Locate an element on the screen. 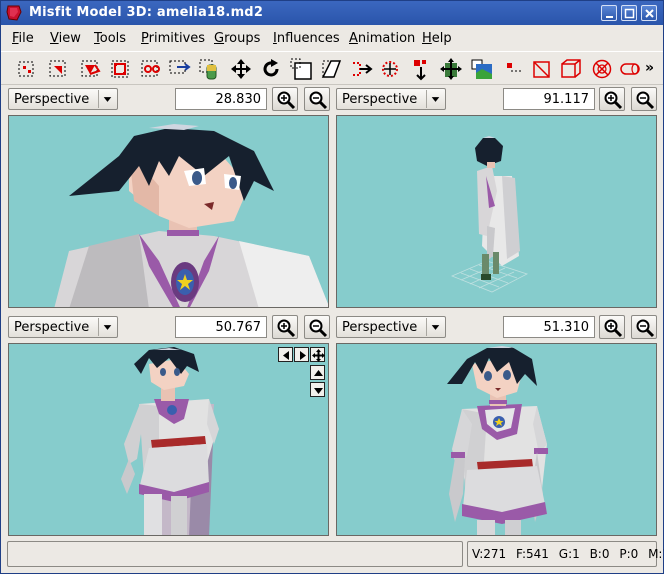  background-image-icon is located at coordinates (481, 69).